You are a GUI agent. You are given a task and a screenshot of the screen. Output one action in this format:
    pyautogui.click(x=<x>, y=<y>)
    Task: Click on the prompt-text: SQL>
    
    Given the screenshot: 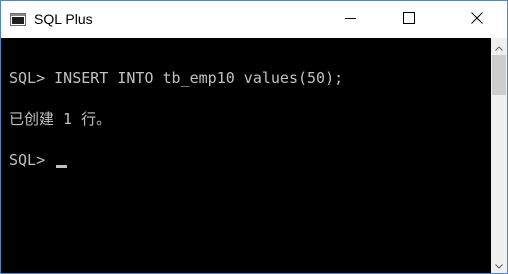 What is the action you would take?
    pyautogui.click(x=32, y=160)
    